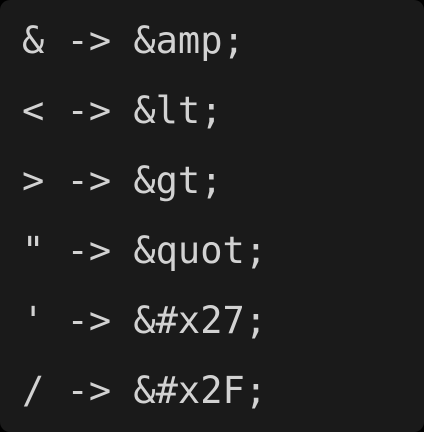 Image resolution: width=424 pixels, height=432 pixels. Describe the element at coordinates (122, 180) in the screenshot. I see `code-line-greater-than: > -> &gt;` at that location.